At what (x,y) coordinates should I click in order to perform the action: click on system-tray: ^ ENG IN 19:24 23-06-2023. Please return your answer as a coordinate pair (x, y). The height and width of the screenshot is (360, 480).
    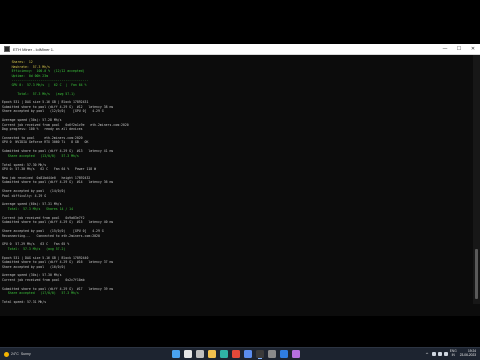
    Looking at the image, I should click on (450, 353).